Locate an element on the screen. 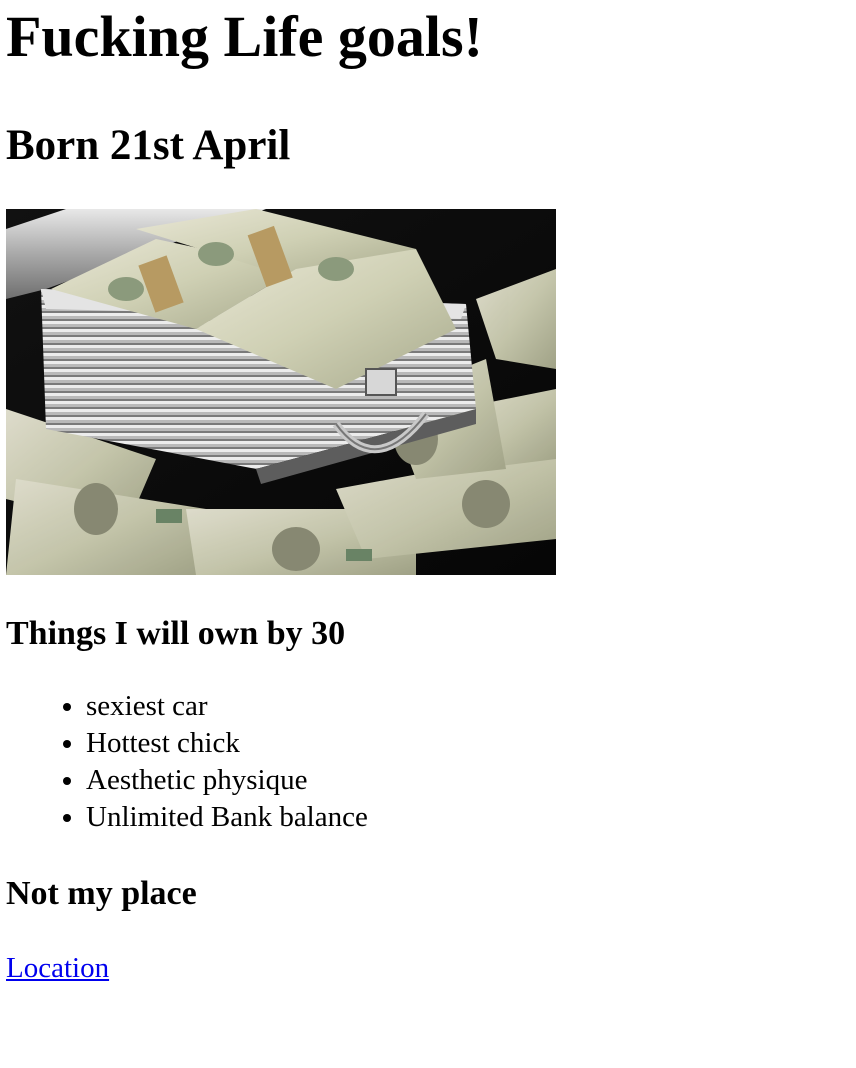 The height and width of the screenshot is (1068, 856). own-by-30-heading: Things I will own by 30 is located at coordinates (176, 633).